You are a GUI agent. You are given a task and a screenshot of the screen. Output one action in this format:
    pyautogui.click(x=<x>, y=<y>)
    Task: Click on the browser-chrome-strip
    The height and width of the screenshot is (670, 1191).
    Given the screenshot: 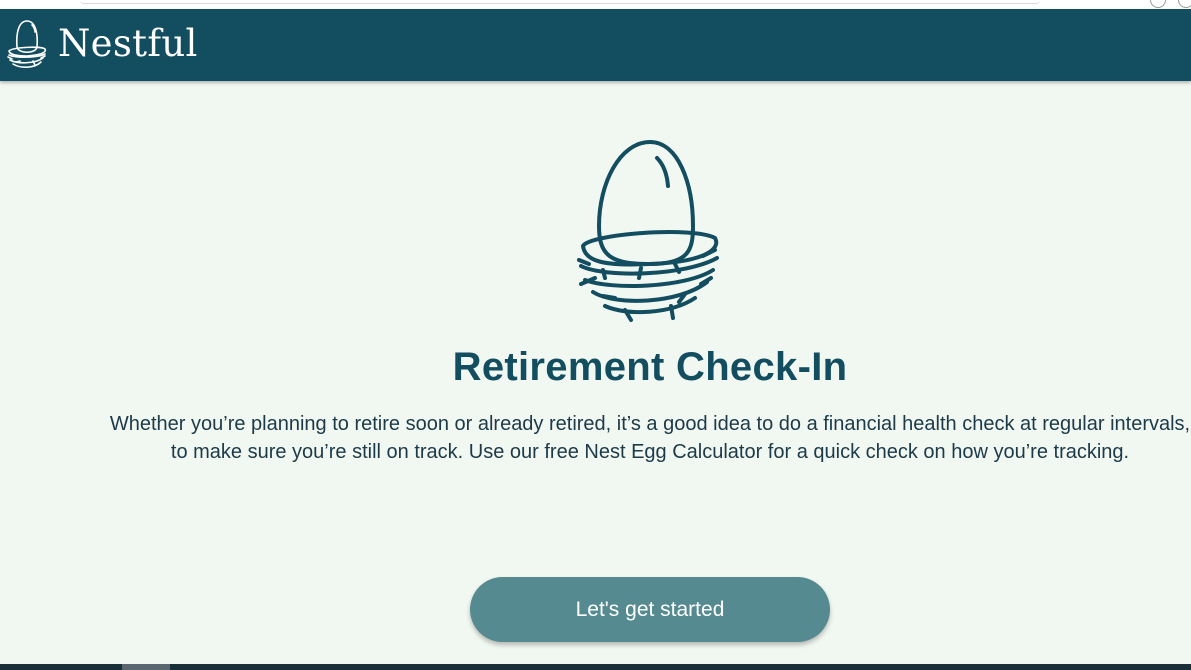 What is the action you would take?
    pyautogui.click(x=595, y=4)
    